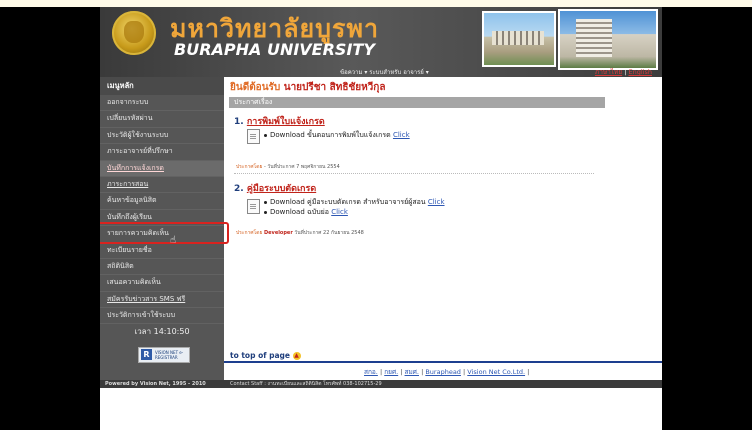 The height and width of the screenshot is (430, 752). What do you see at coordinates (443, 362) in the screenshot?
I see `footer-divider` at bounding box center [443, 362].